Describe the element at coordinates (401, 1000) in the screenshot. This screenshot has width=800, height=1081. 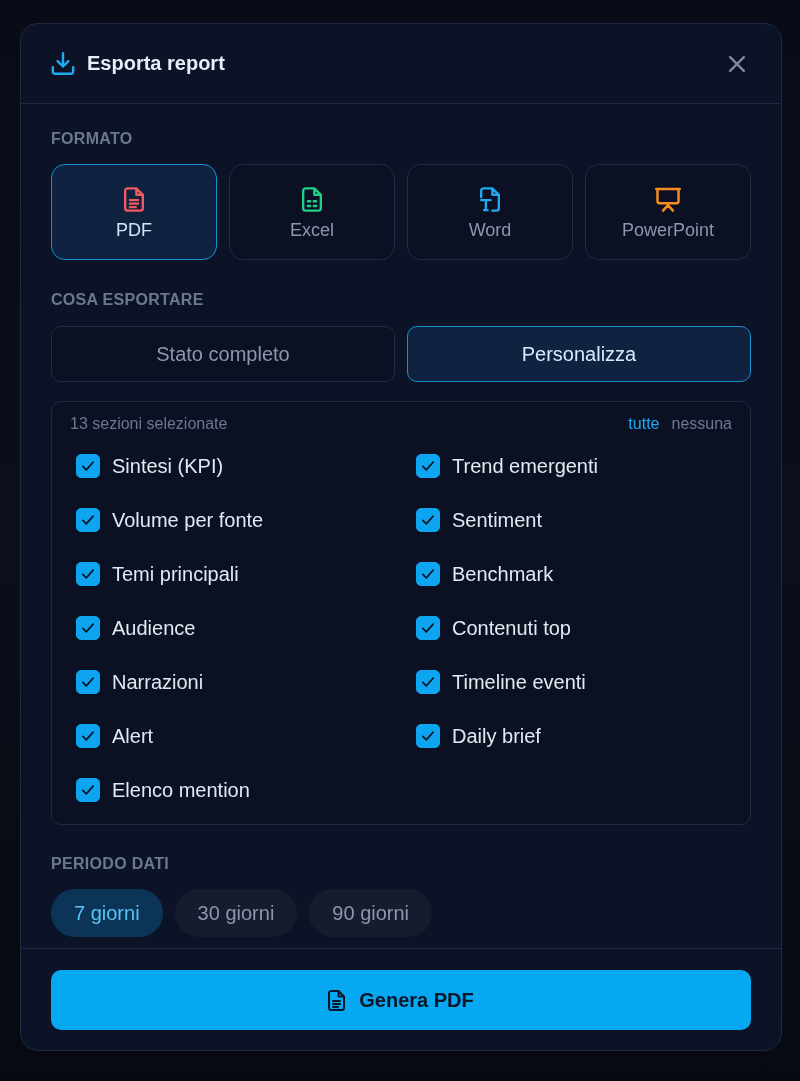
I see `generate-button: Genera PDF` at that location.